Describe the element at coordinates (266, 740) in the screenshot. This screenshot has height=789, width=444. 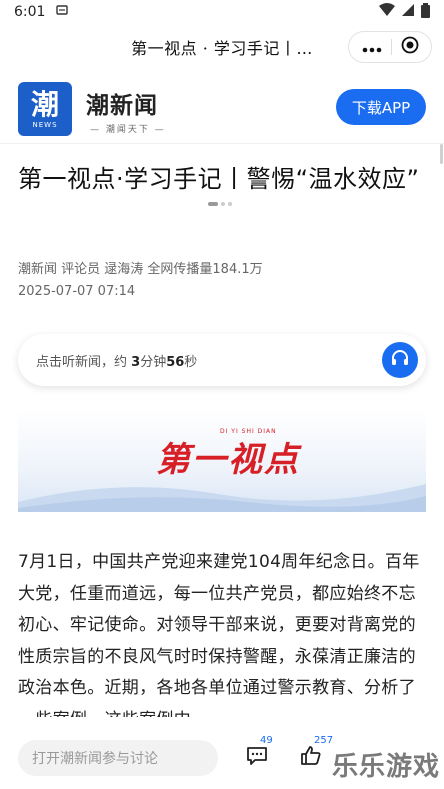
I see `comment-count: 49` at that location.